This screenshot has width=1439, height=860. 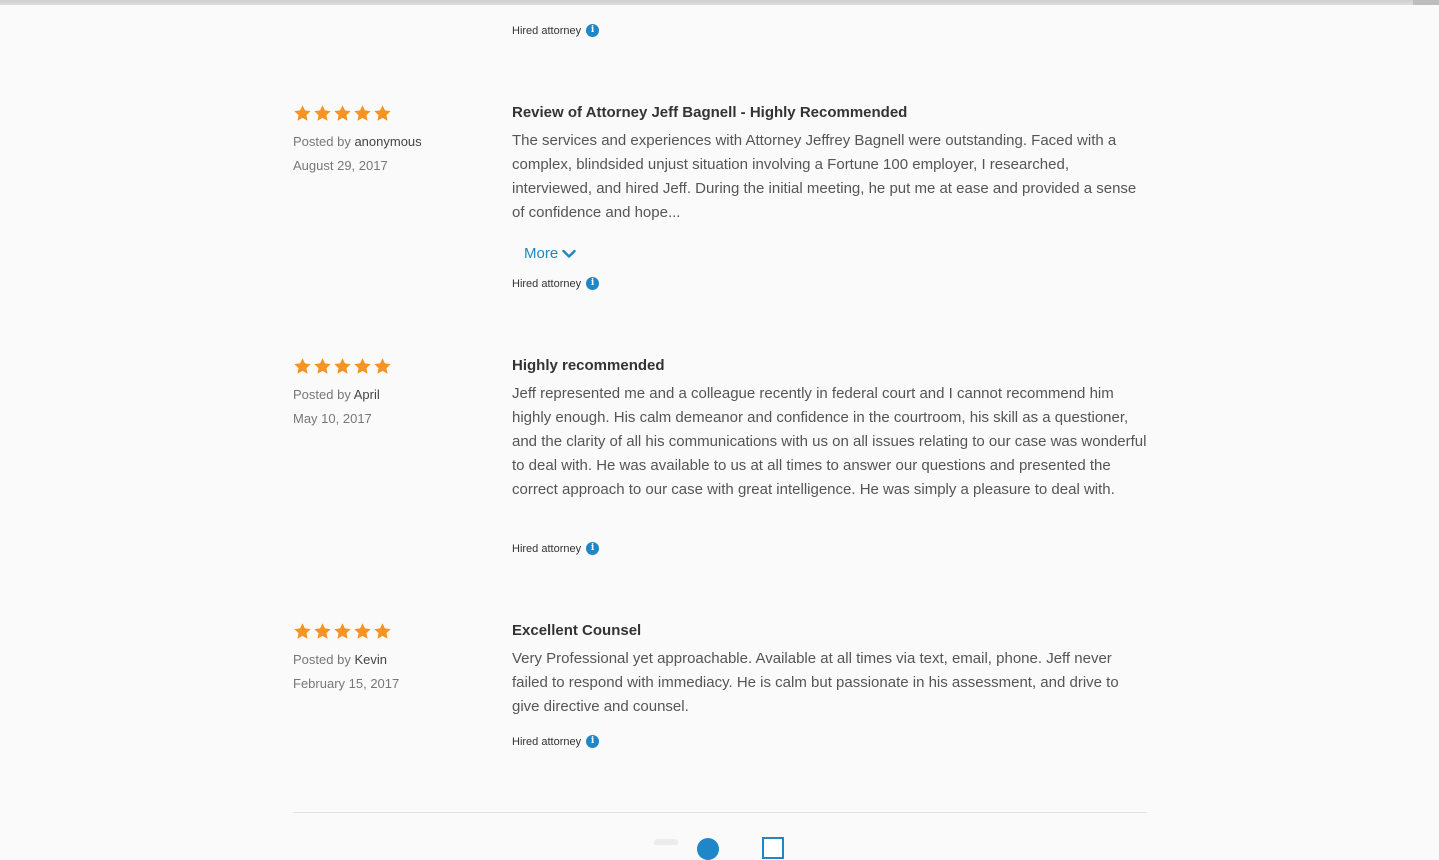 I want to click on review-meta: Posted by anonymous August 29, 2017, so click(x=357, y=154).